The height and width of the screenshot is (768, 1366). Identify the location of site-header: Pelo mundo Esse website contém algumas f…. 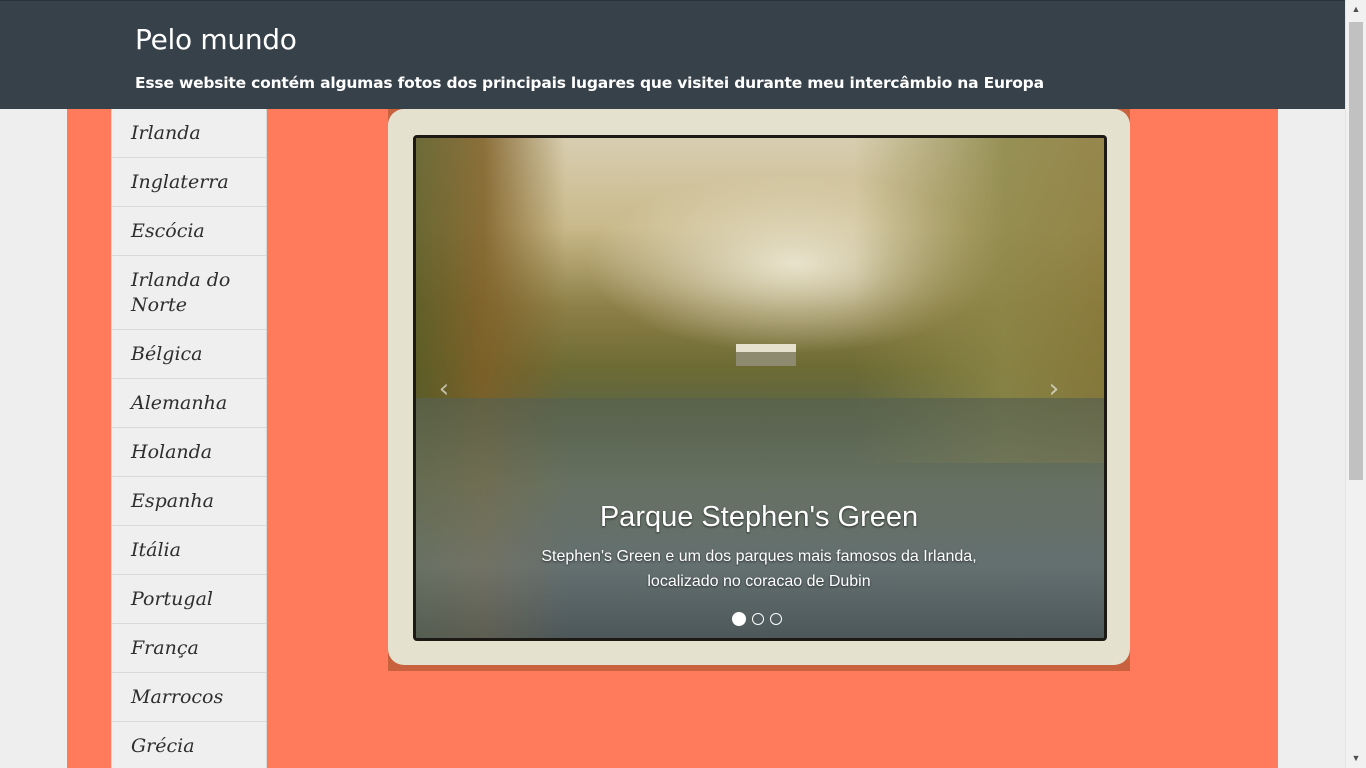
(672, 54).